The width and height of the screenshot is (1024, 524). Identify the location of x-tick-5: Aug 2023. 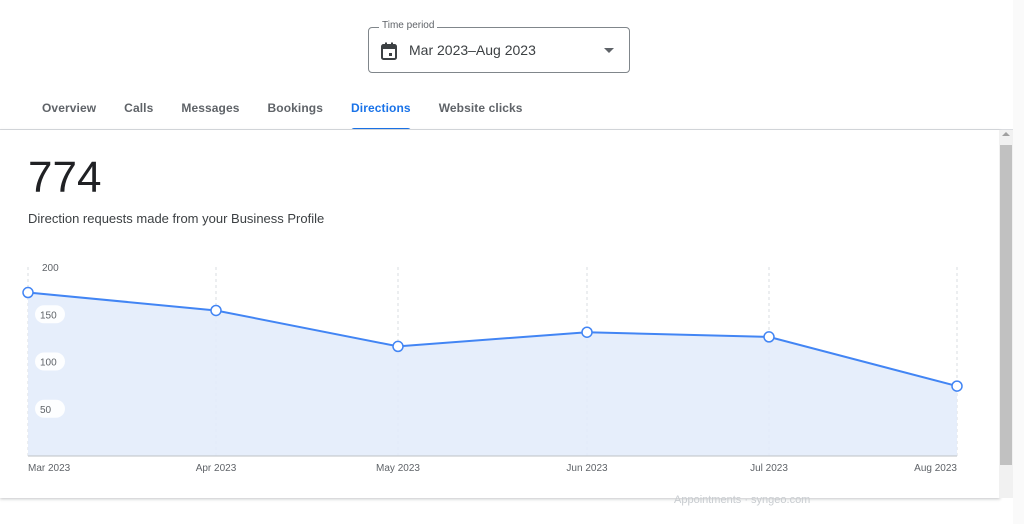
(935, 468).